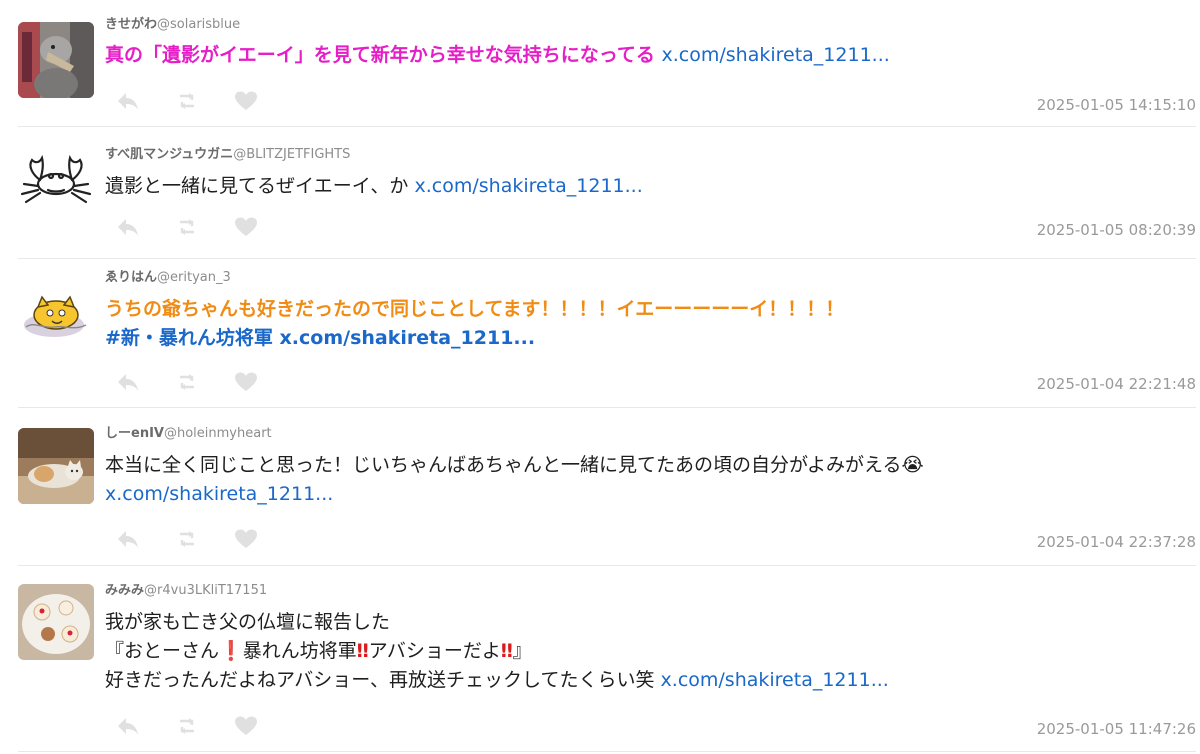 This screenshot has height=754, width=1200. Describe the element at coordinates (380, 55) in the screenshot. I see `tweet-body: 真の「遺影がイエーイ」を見て新年から幸せな気持ちになってる` at that location.